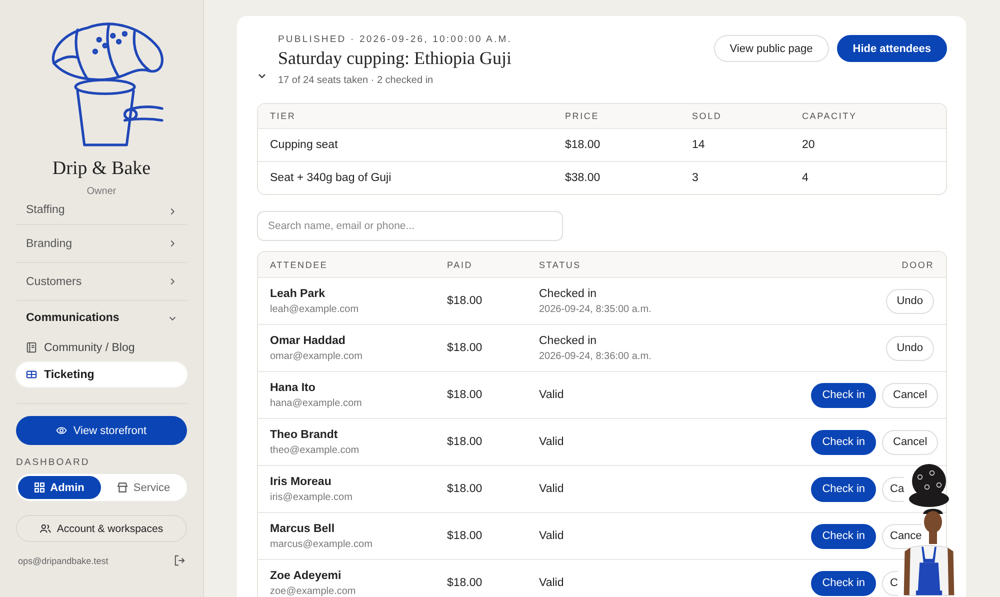 The image size is (1000, 597). I want to click on column-header: TIER, so click(283, 116).